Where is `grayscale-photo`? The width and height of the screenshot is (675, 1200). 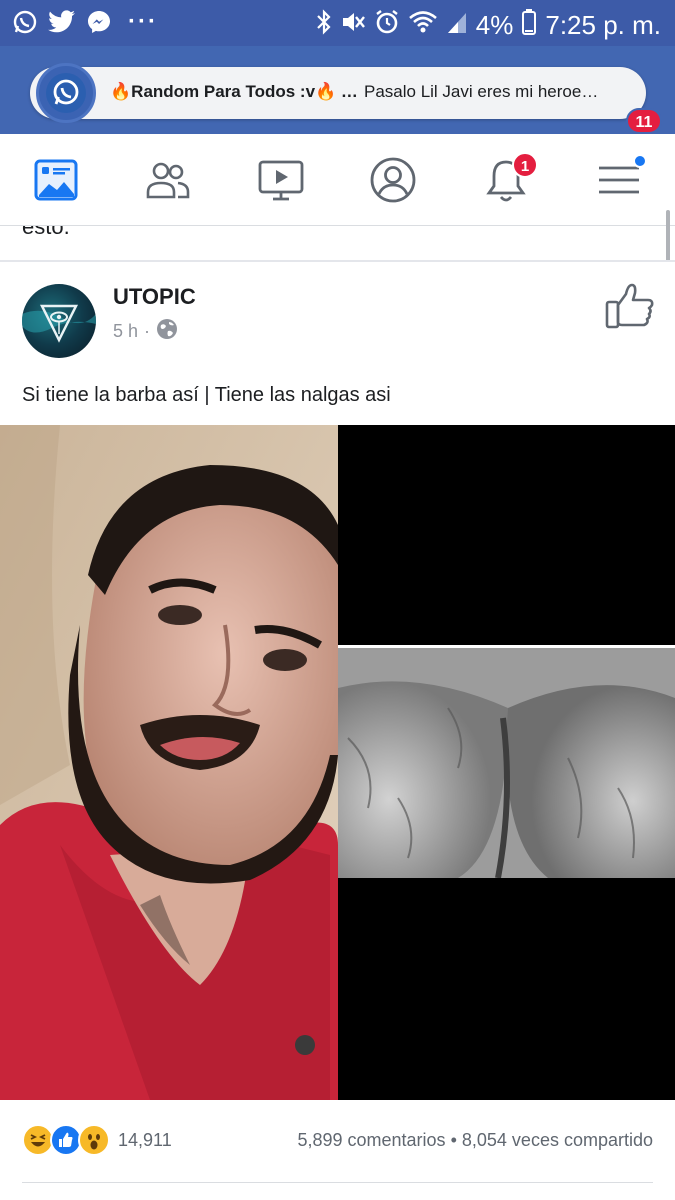
grayscale-photo is located at coordinates (506, 763).